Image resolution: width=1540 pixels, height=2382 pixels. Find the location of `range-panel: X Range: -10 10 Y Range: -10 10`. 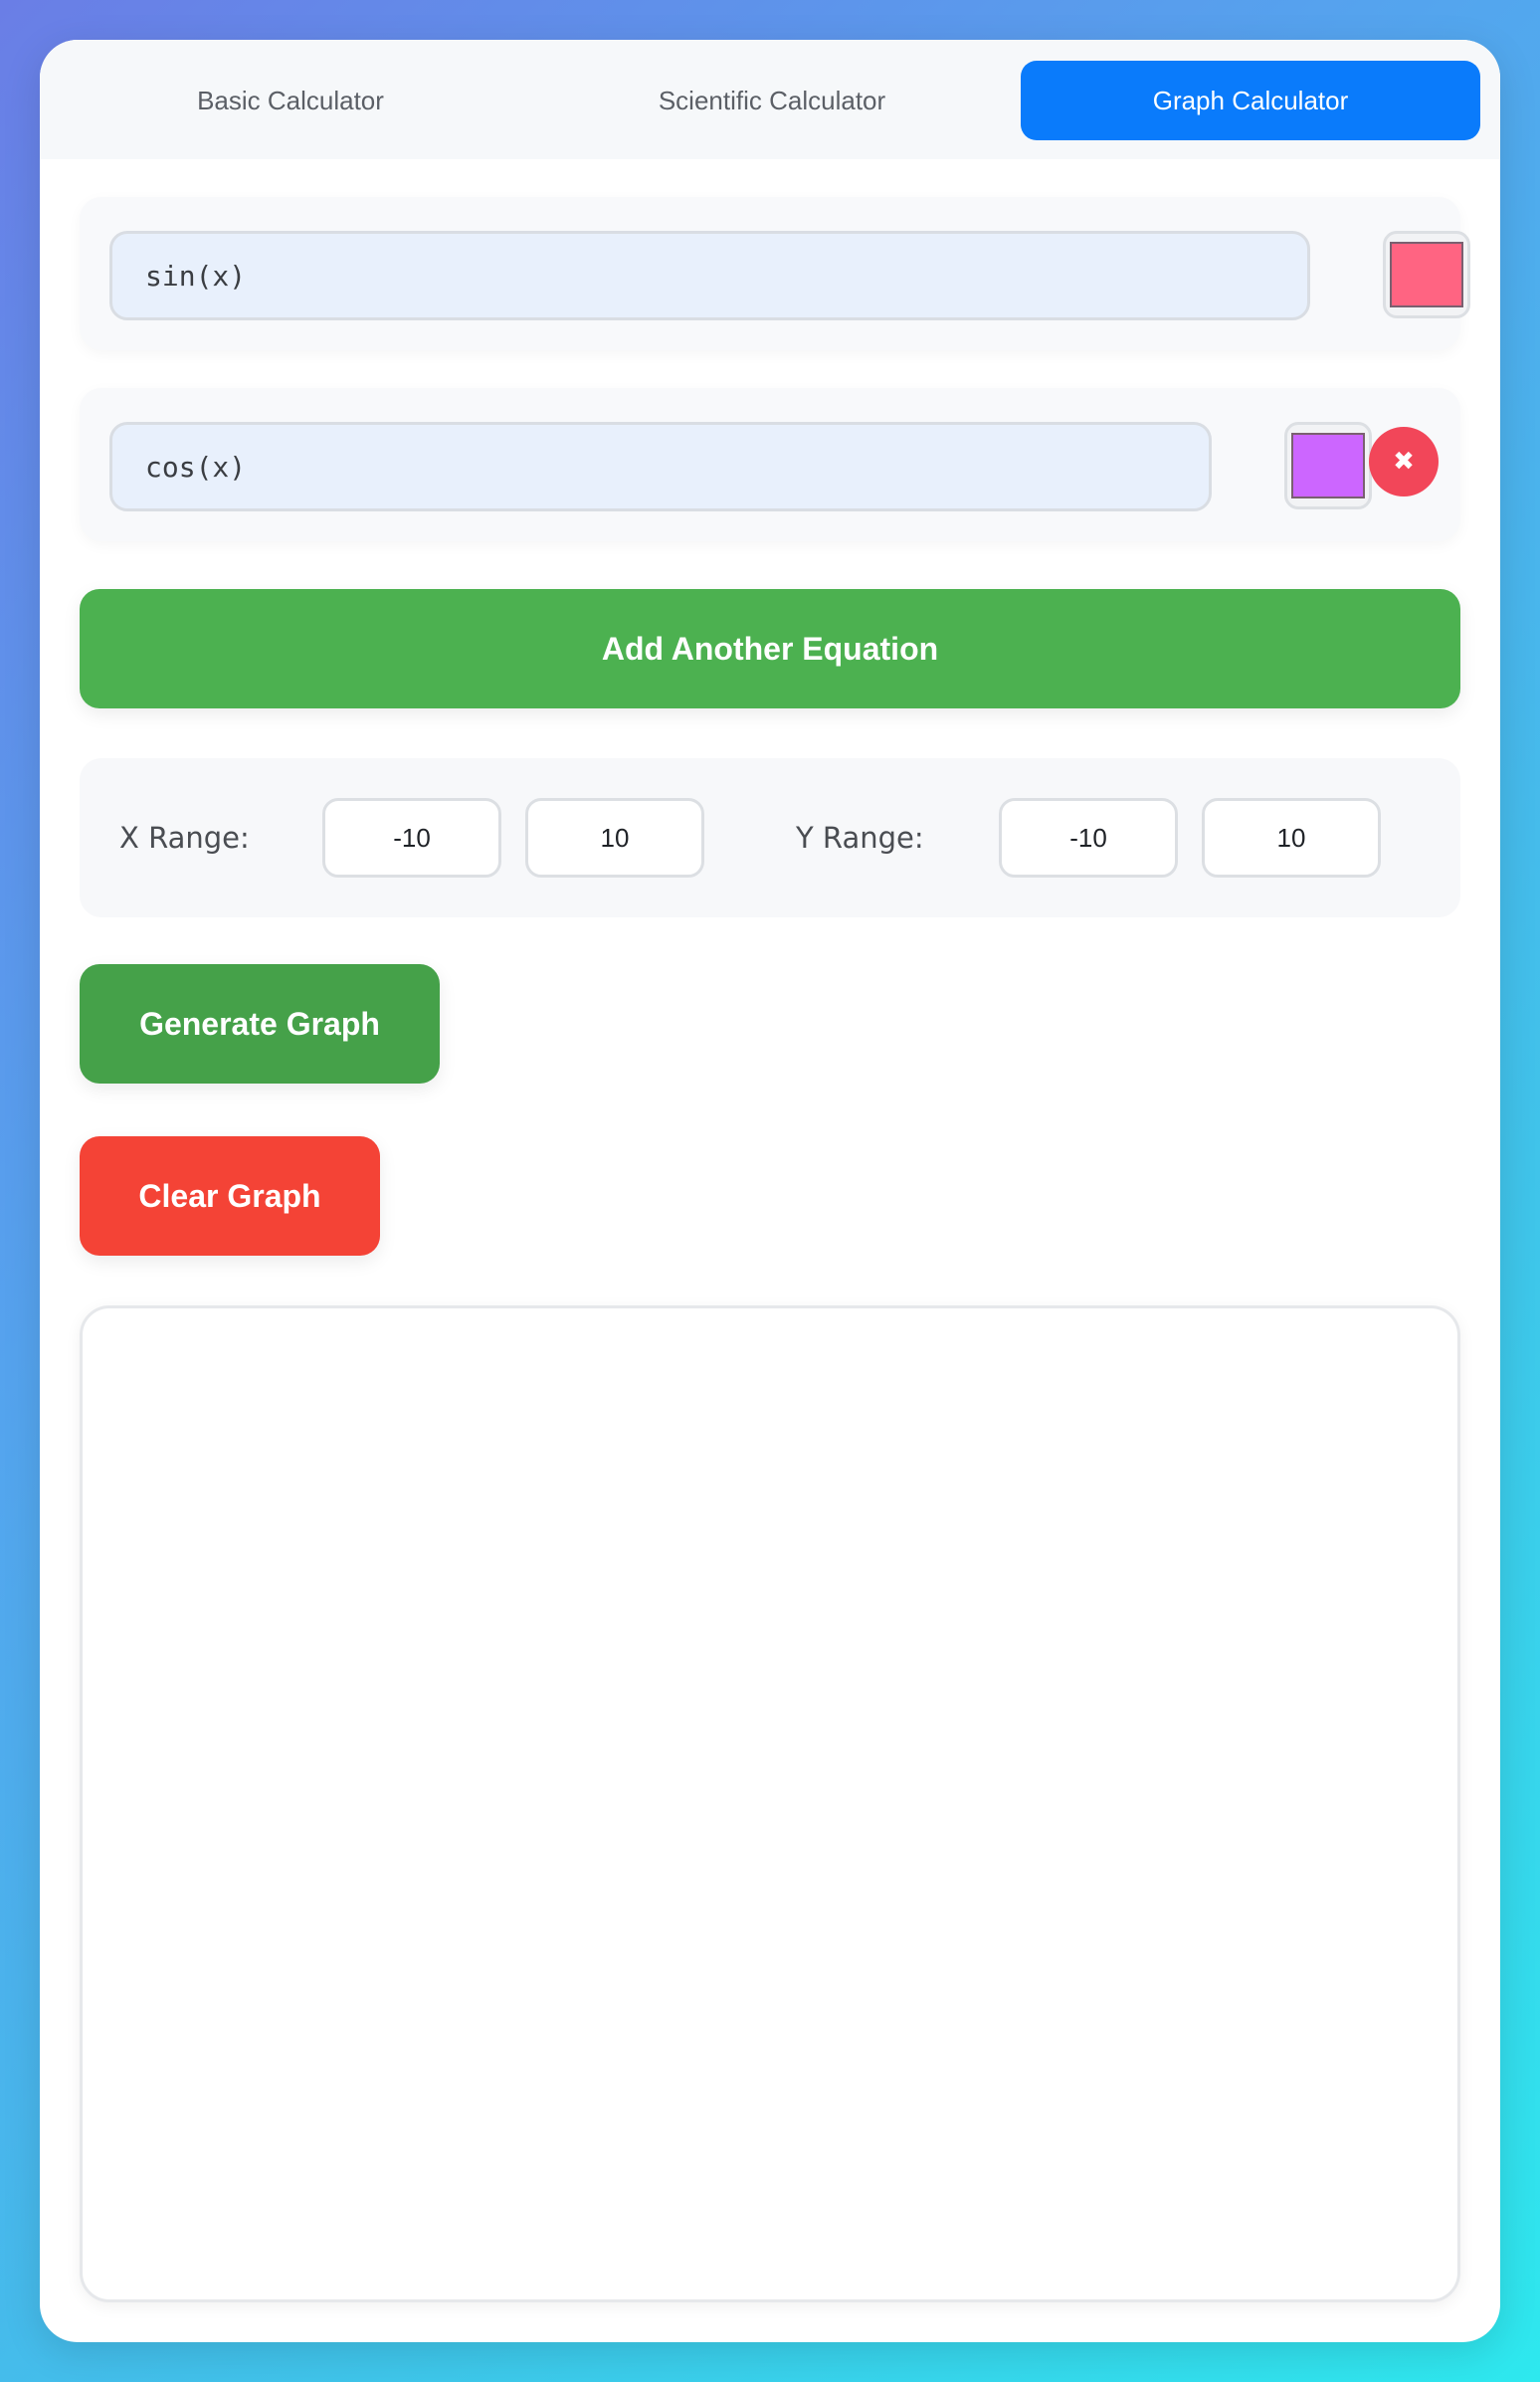

range-panel: X Range: -10 10 Y Range: -10 10 is located at coordinates (770, 837).